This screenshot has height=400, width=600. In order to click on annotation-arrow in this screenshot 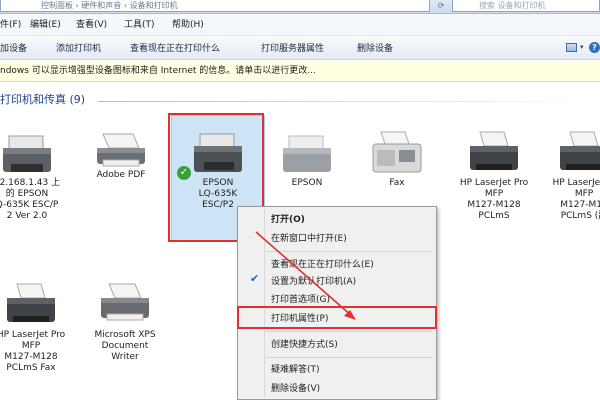, I will do `click(305, 275)`.